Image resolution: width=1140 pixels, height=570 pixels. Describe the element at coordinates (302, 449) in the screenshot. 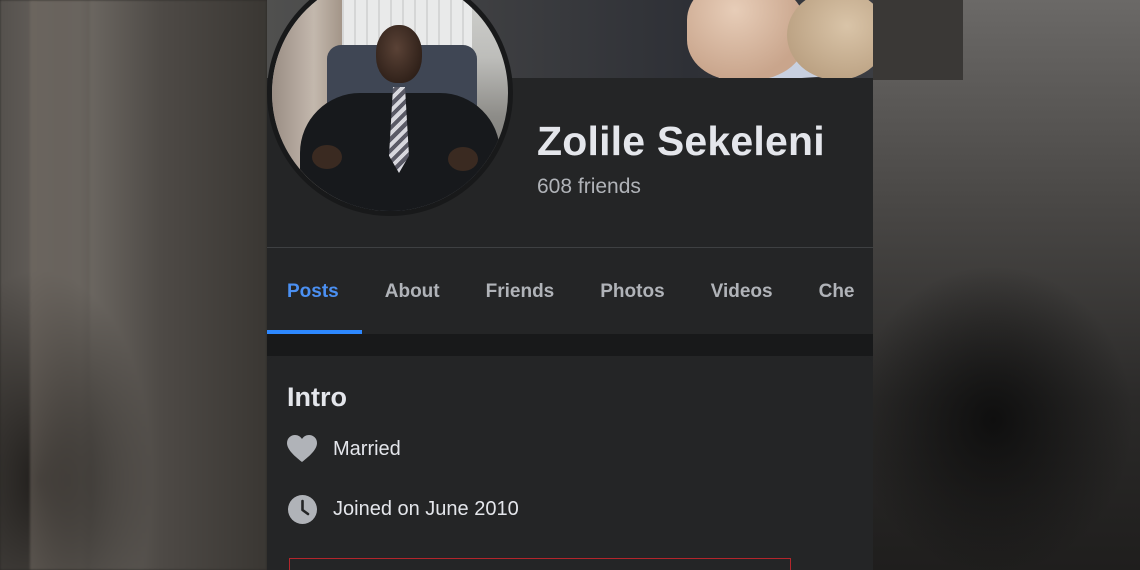

I see `heart-icon` at that location.